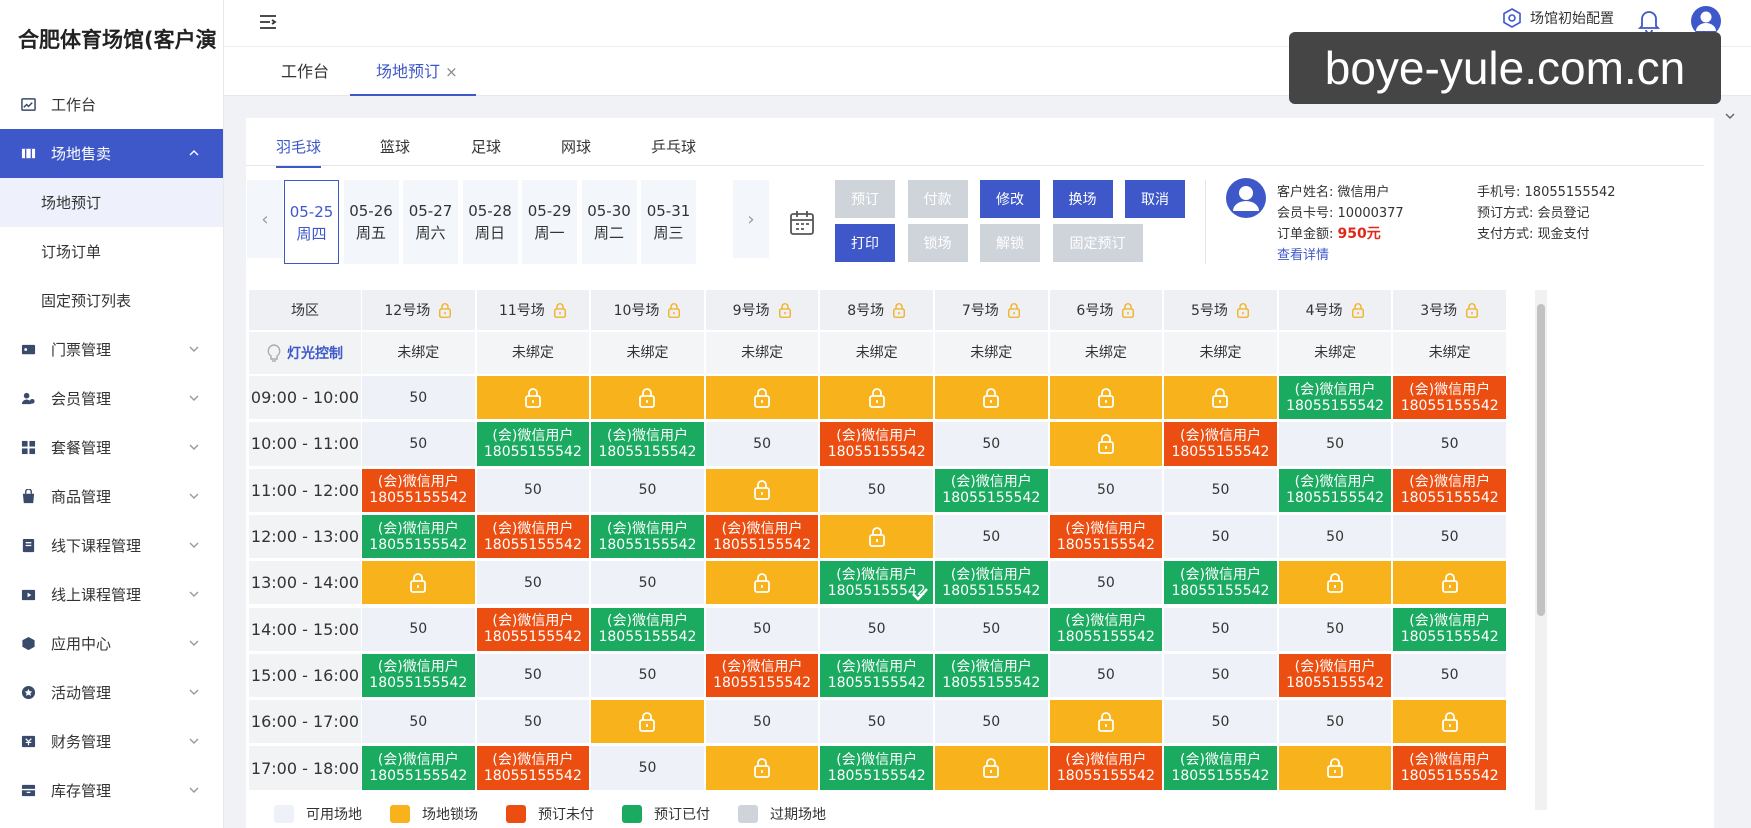 The height and width of the screenshot is (828, 1751). Describe the element at coordinates (1541, 460) in the screenshot. I see `grid-scroll-thumb` at that location.